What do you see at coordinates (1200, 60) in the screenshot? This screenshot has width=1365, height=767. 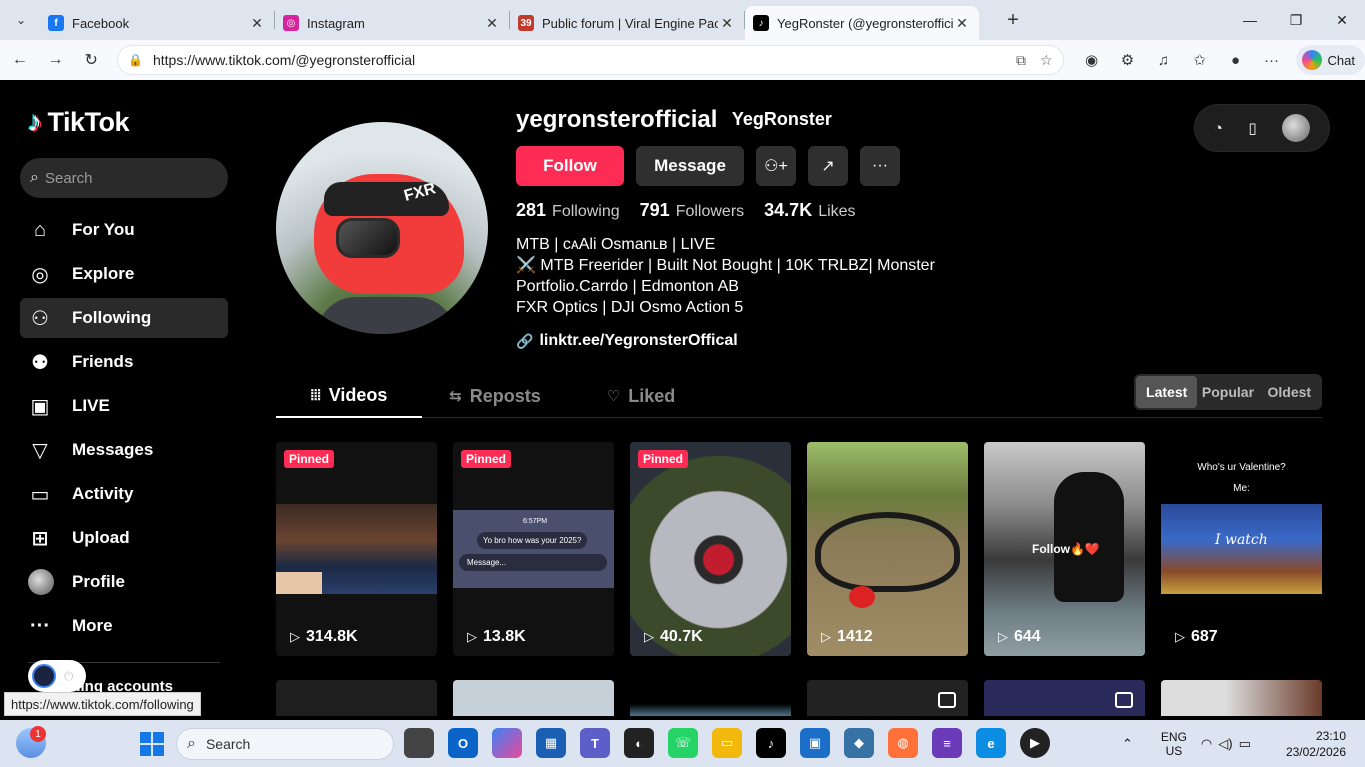 I see `favorites-icon: ✩` at bounding box center [1200, 60].